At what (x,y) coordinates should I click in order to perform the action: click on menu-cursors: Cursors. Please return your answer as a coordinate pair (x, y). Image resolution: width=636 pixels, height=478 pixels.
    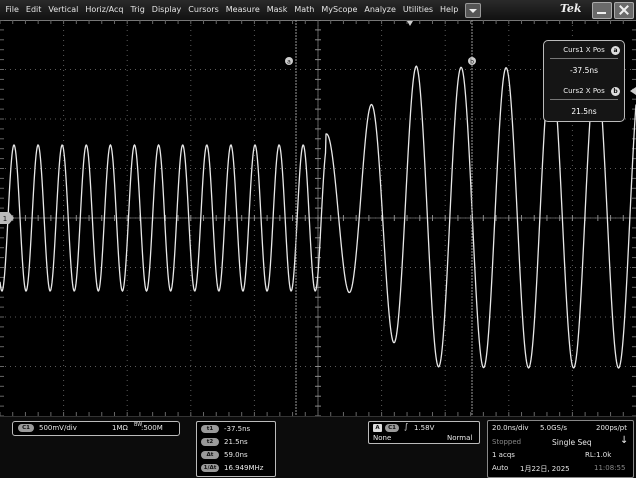
    Looking at the image, I should click on (203, 10).